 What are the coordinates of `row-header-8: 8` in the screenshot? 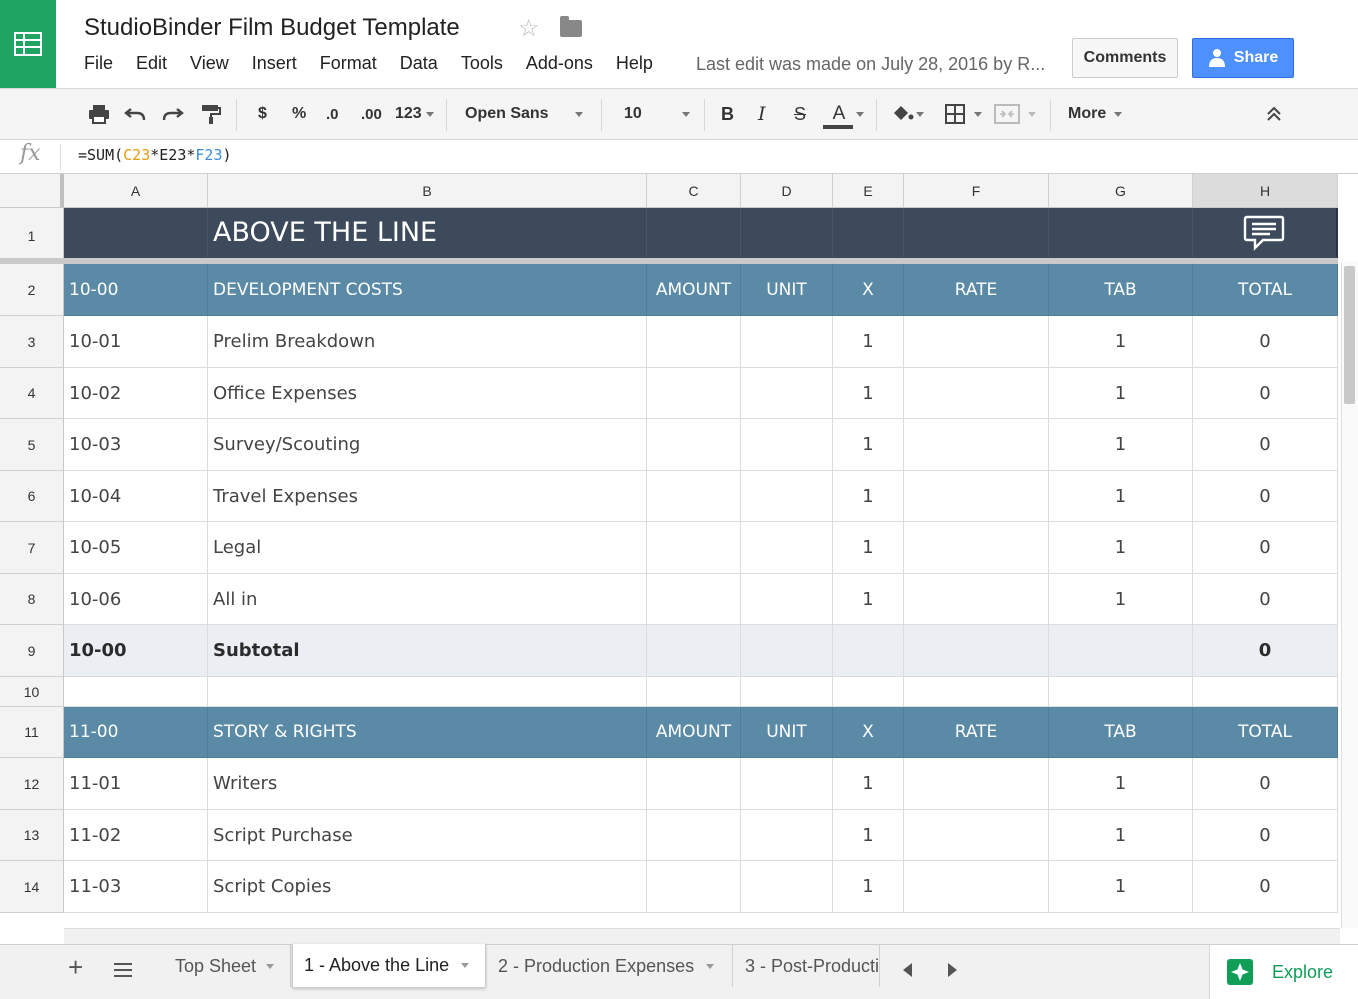 It's located at (32, 599).